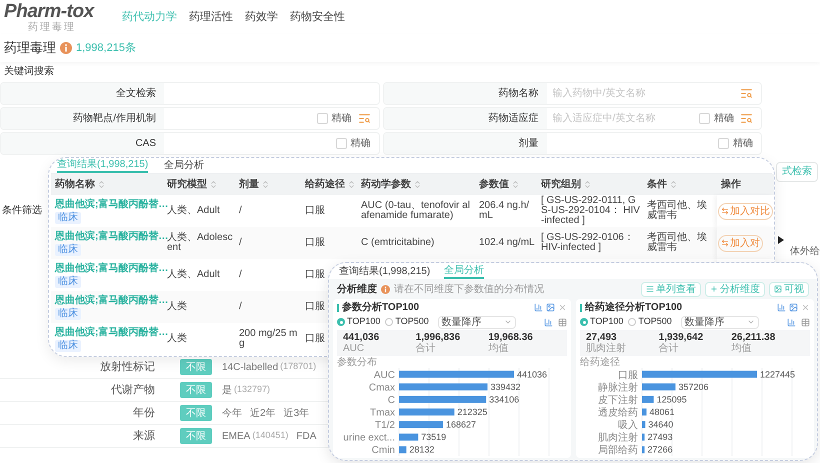  I want to click on nav-tab: 药理活性, so click(211, 17).